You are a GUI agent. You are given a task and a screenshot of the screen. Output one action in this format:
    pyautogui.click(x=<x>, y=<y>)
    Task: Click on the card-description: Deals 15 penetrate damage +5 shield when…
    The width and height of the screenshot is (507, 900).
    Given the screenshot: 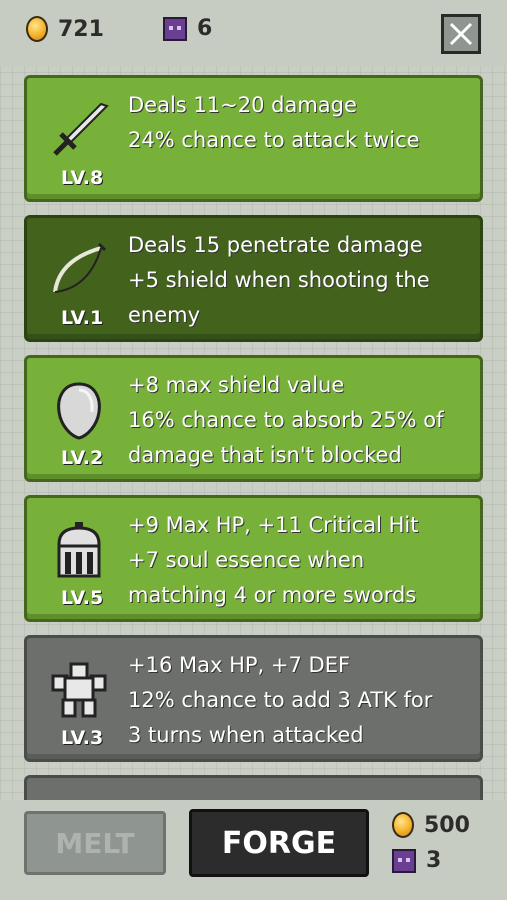 What is the action you would take?
    pyautogui.click(x=303, y=280)
    